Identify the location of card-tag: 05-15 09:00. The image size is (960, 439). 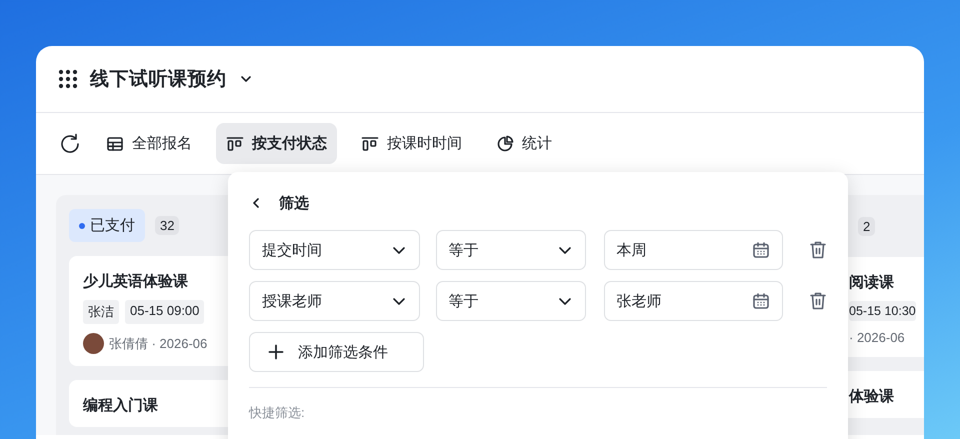
(164, 312).